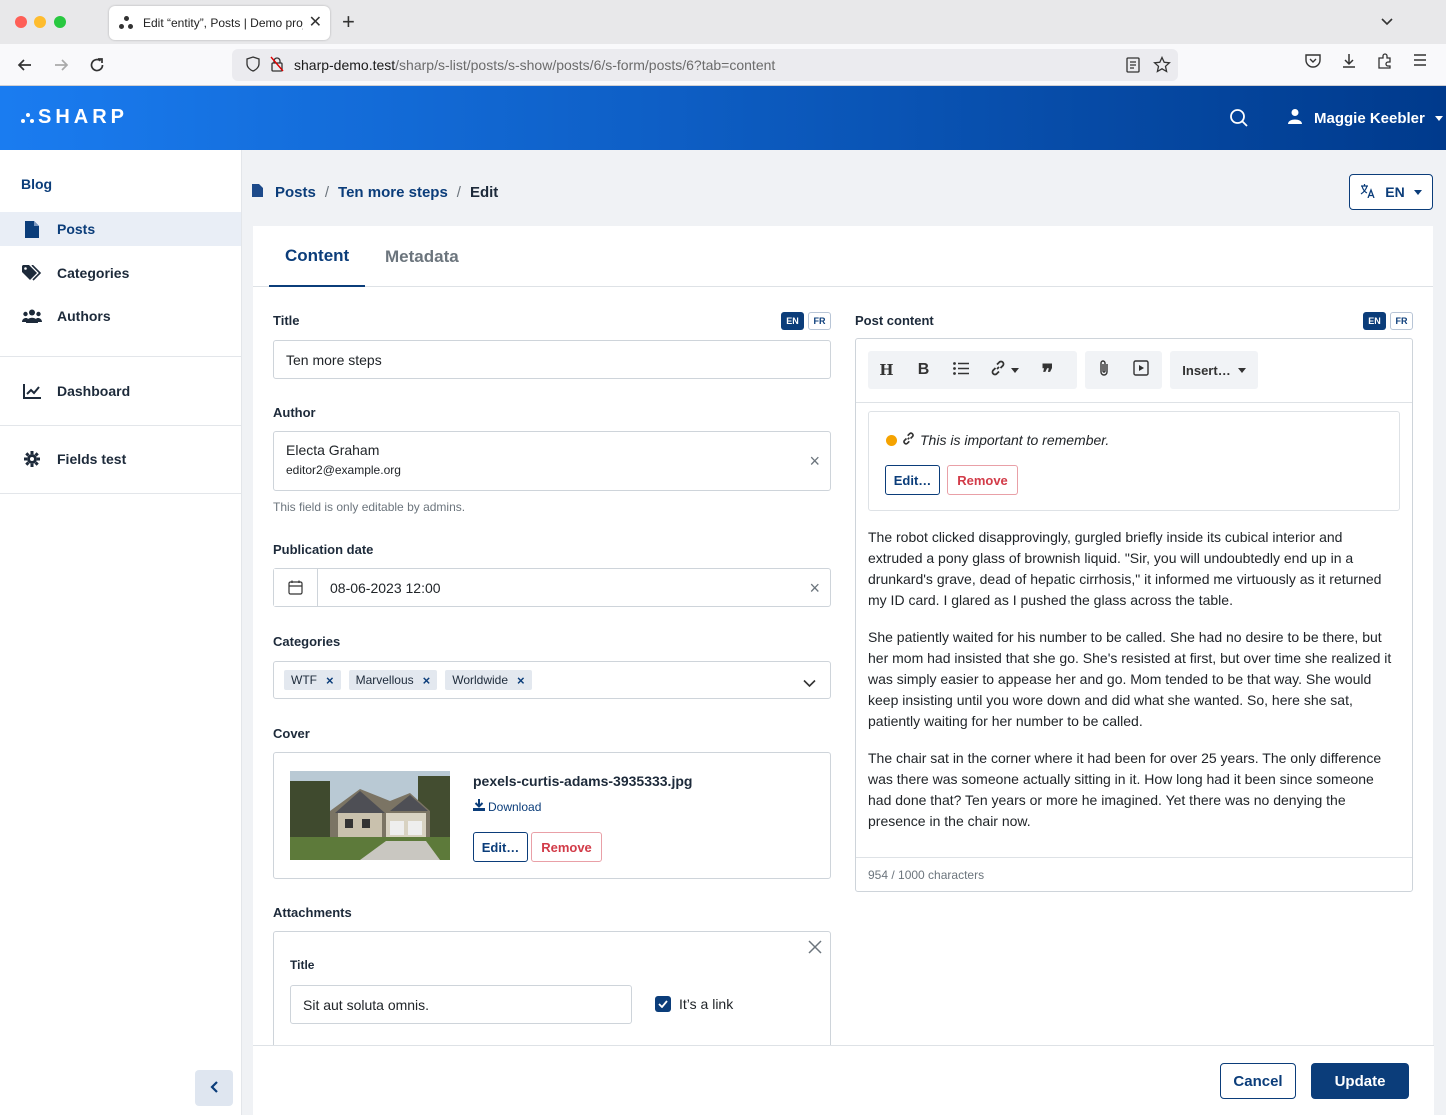  I want to click on back-arrow-icon, so click(25, 65).